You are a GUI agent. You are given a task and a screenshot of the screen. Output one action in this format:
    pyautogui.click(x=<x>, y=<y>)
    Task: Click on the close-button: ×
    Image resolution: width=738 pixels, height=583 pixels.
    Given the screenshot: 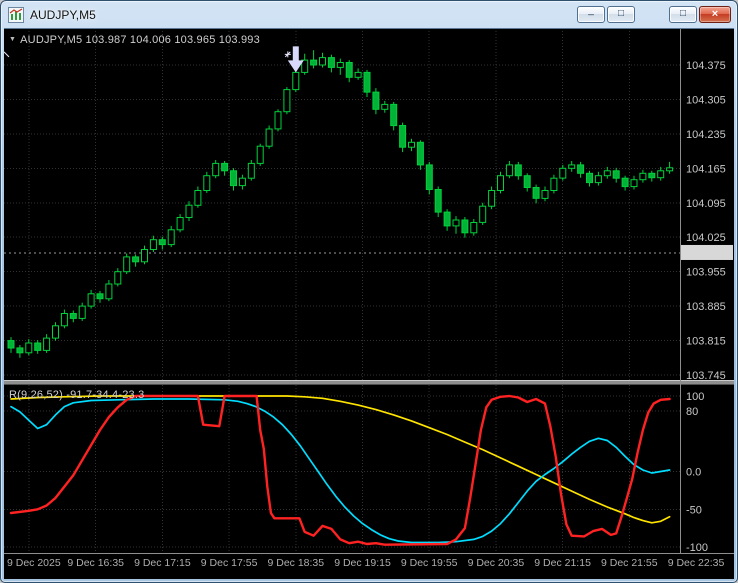 What is the action you would take?
    pyautogui.click(x=715, y=14)
    